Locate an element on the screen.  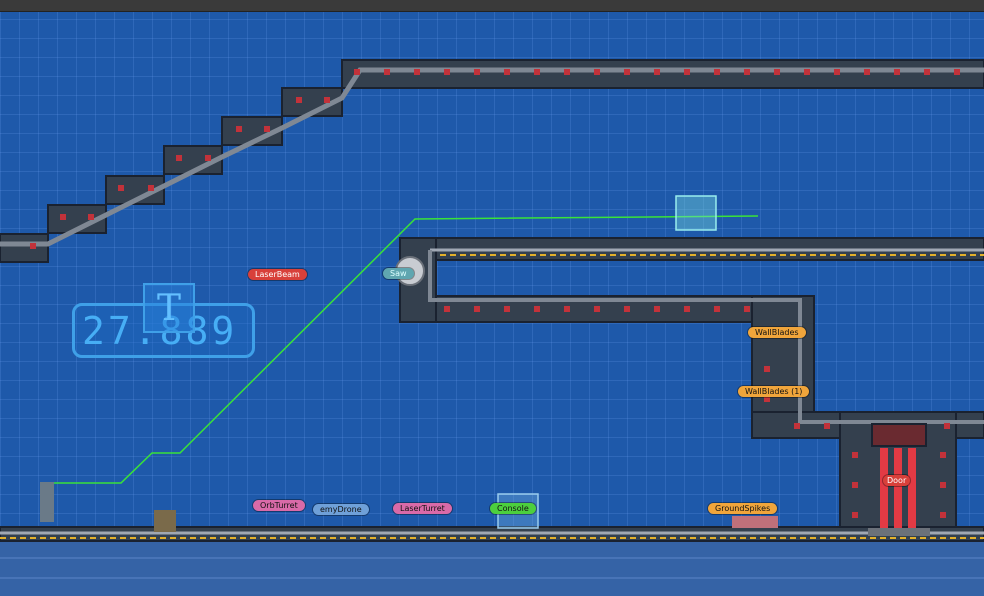
label-console: Console is located at coordinates (513, 508).